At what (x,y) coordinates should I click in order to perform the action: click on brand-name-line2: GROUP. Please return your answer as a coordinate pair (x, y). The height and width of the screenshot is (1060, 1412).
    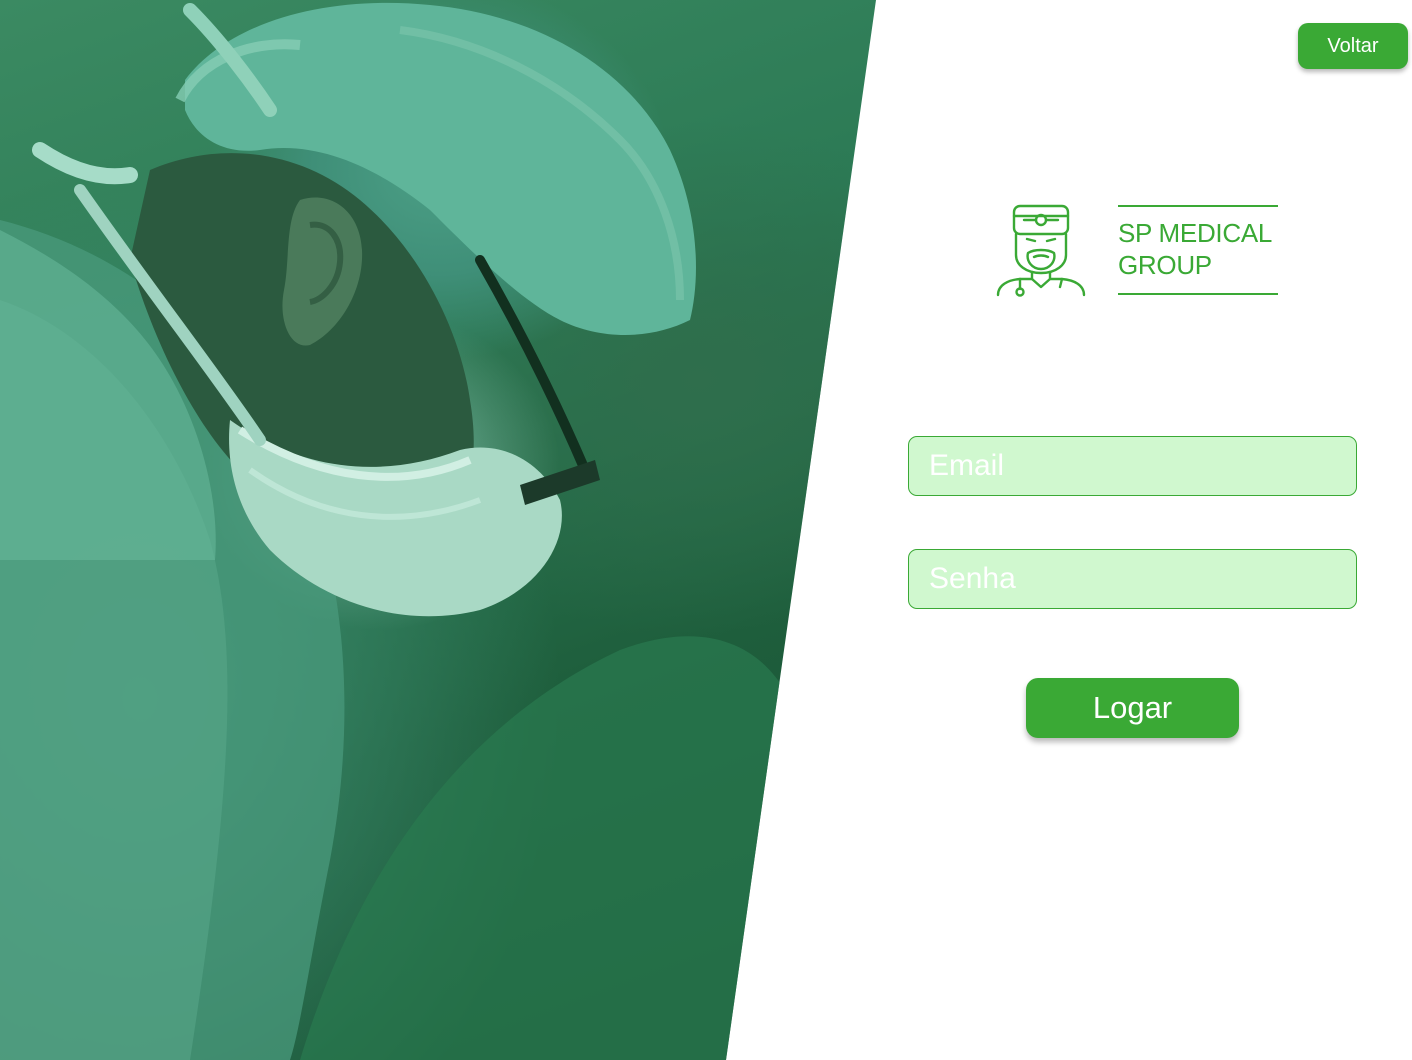
    Looking at the image, I should click on (1165, 265).